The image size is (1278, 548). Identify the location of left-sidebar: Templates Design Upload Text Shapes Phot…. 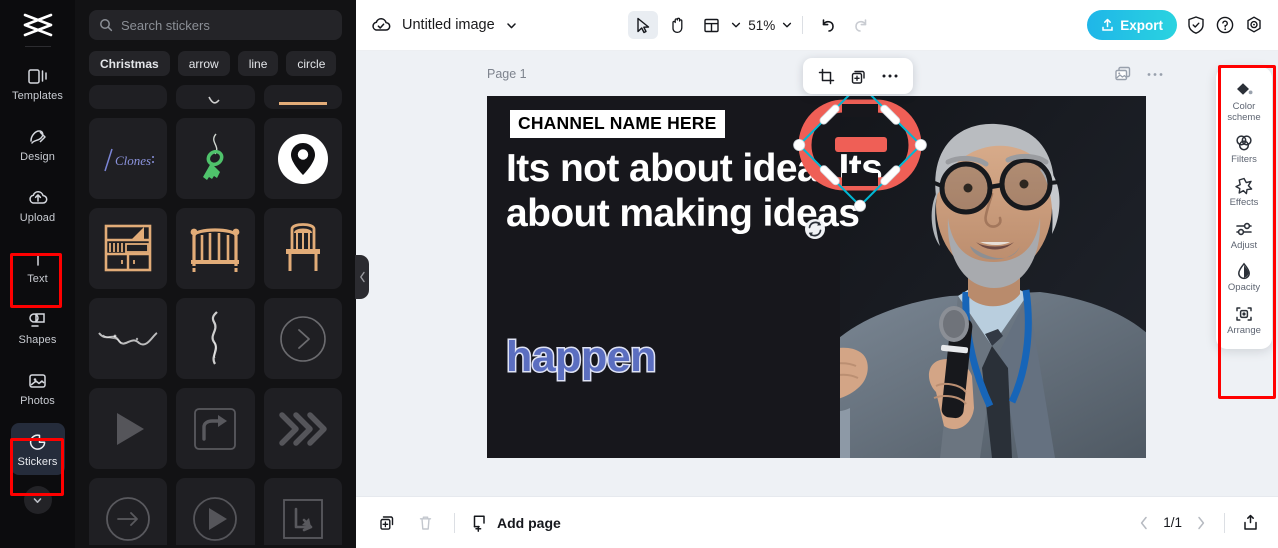
(37, 274).